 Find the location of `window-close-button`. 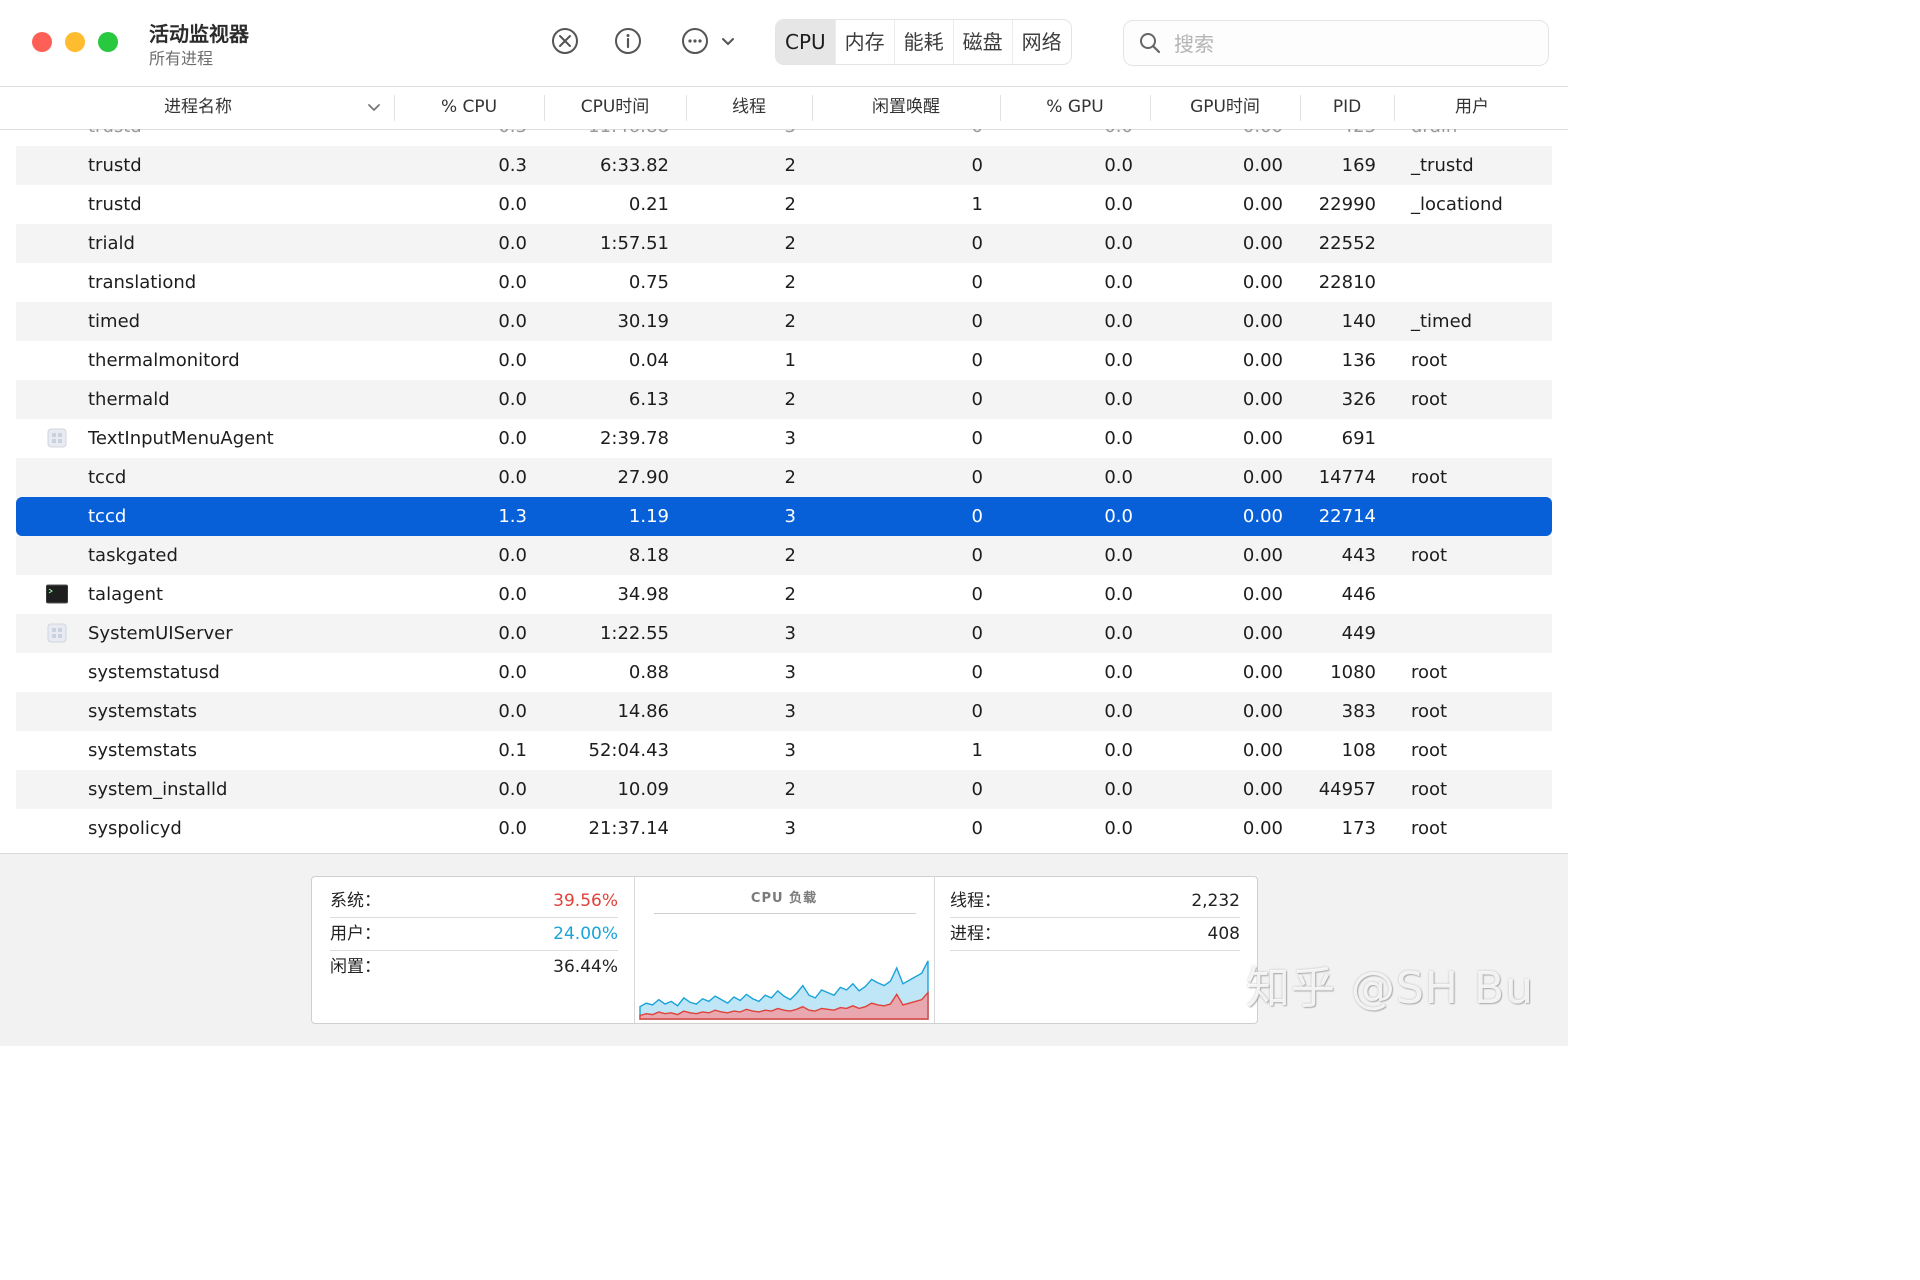

window-close-button is located at coordinates (42, 42).